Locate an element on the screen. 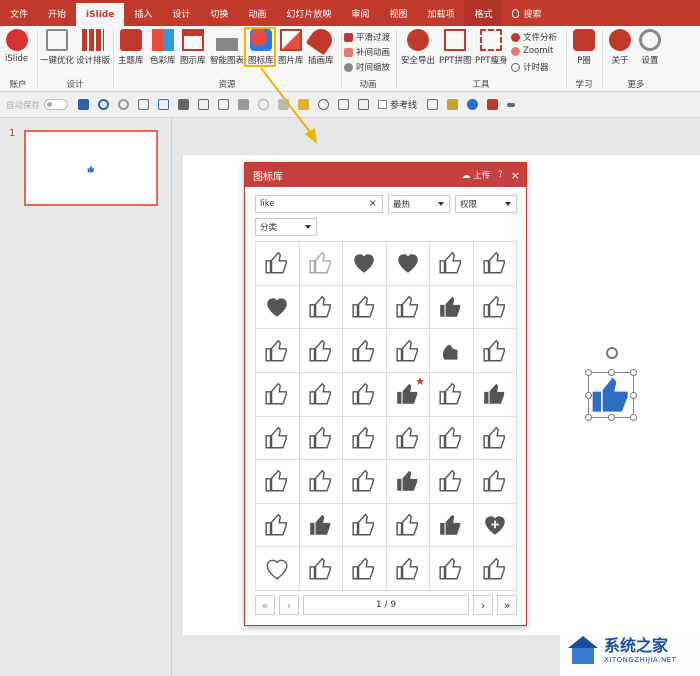  flag-icon is located at coordinates (493, 104).